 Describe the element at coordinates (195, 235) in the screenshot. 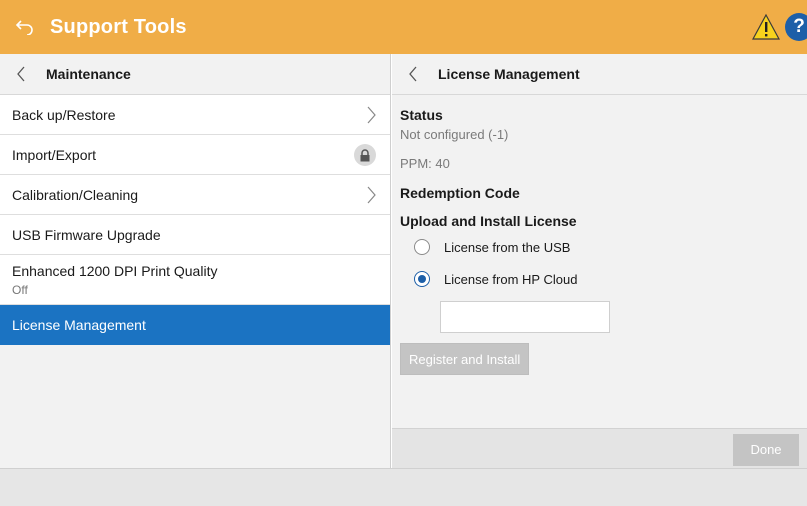

I see `list-item-usb-firmware-upgrade: USB Firmware Upgrade` at that location.